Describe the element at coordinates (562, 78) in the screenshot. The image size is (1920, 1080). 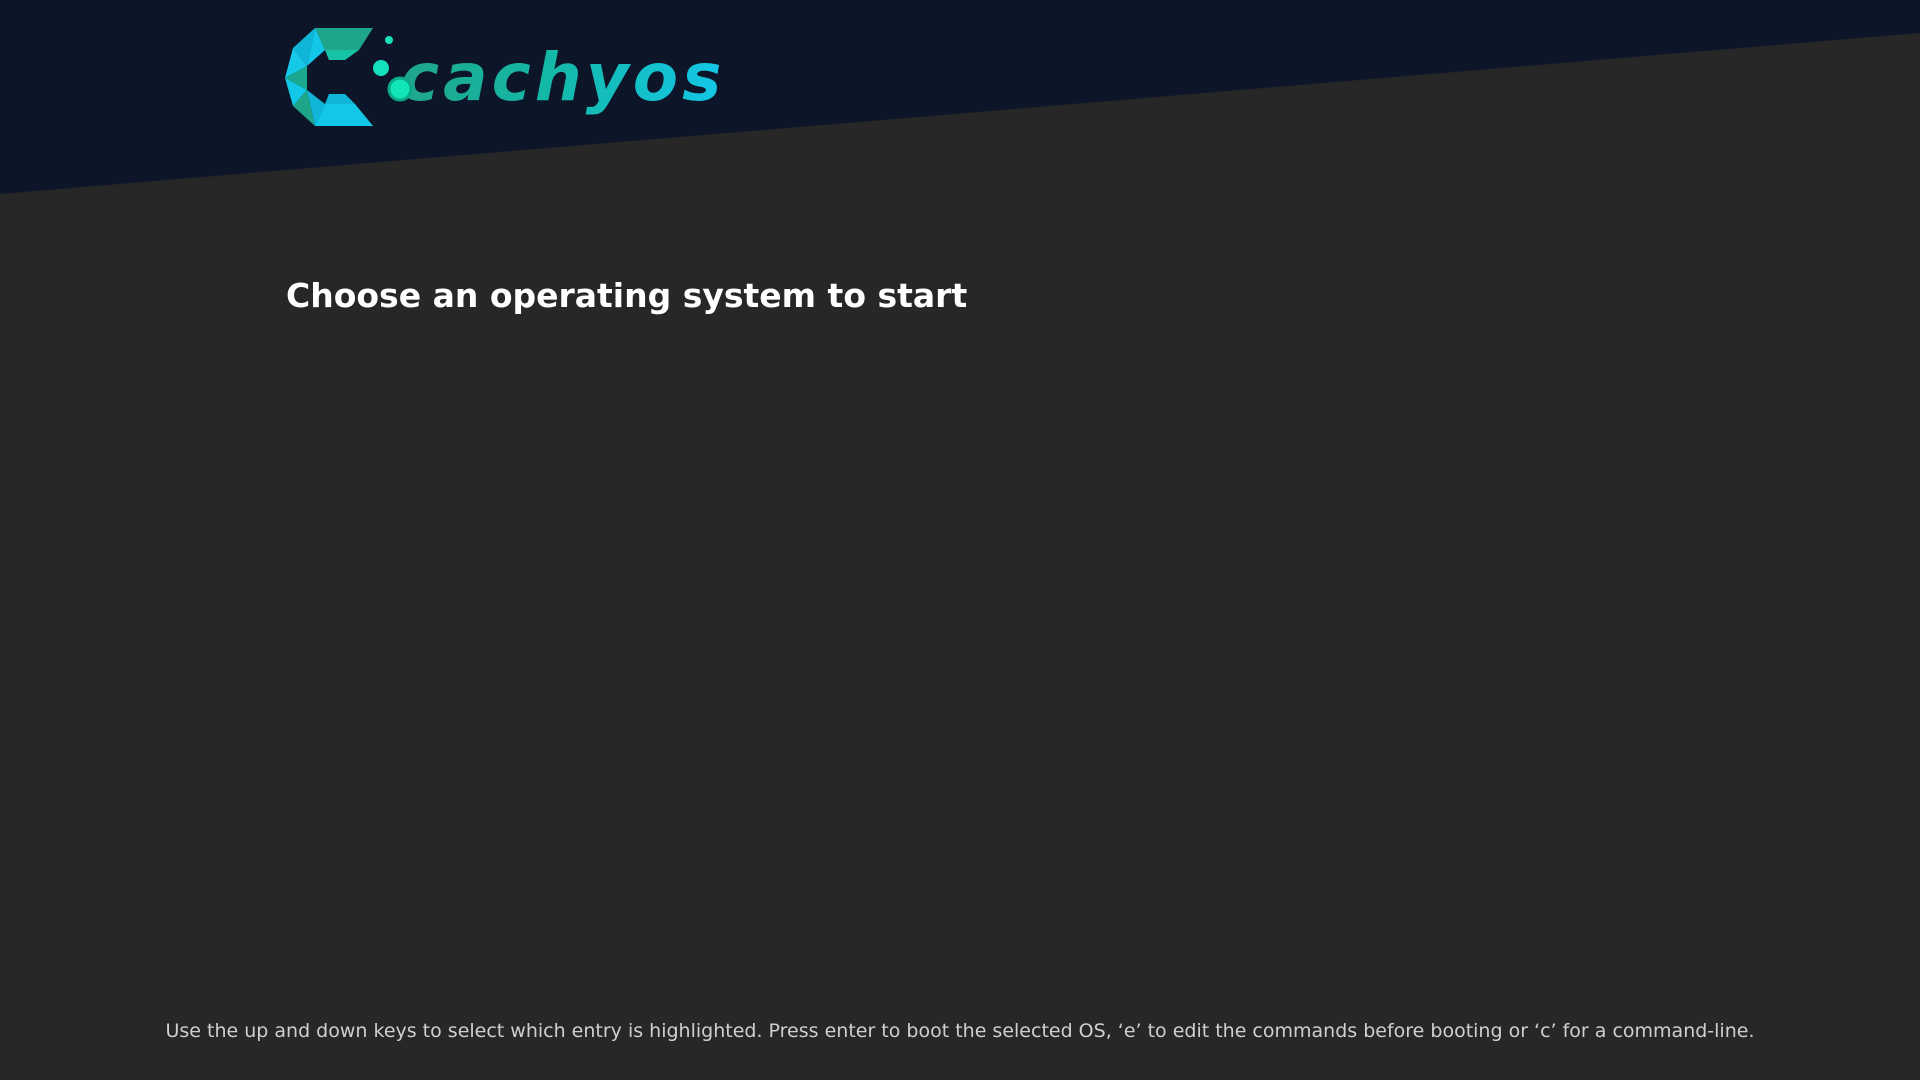
I see `cachyos-wordmark: cachyos` at that location.